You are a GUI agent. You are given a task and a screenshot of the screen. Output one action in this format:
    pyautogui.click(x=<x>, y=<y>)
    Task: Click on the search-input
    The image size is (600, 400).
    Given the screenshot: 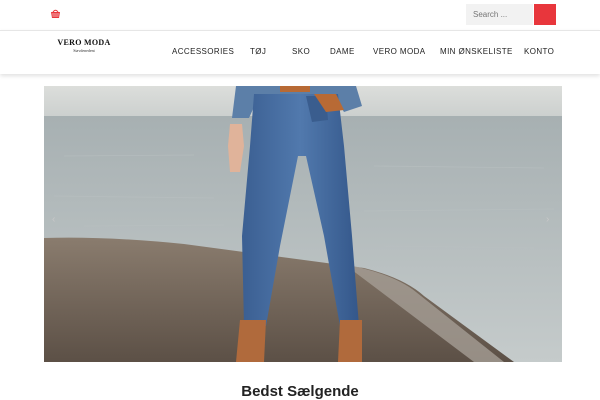 What is the action you would take?
    pyautogui.click(x=499, y=14)
    